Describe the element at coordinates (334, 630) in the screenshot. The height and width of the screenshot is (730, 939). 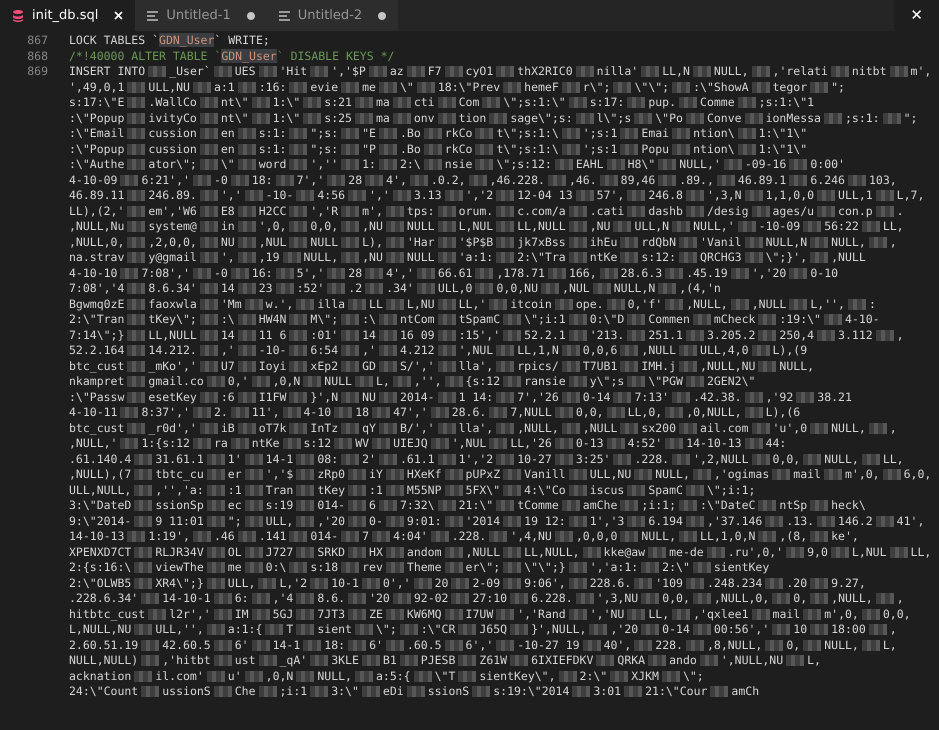
I see `code-fragment: sient` at that location.